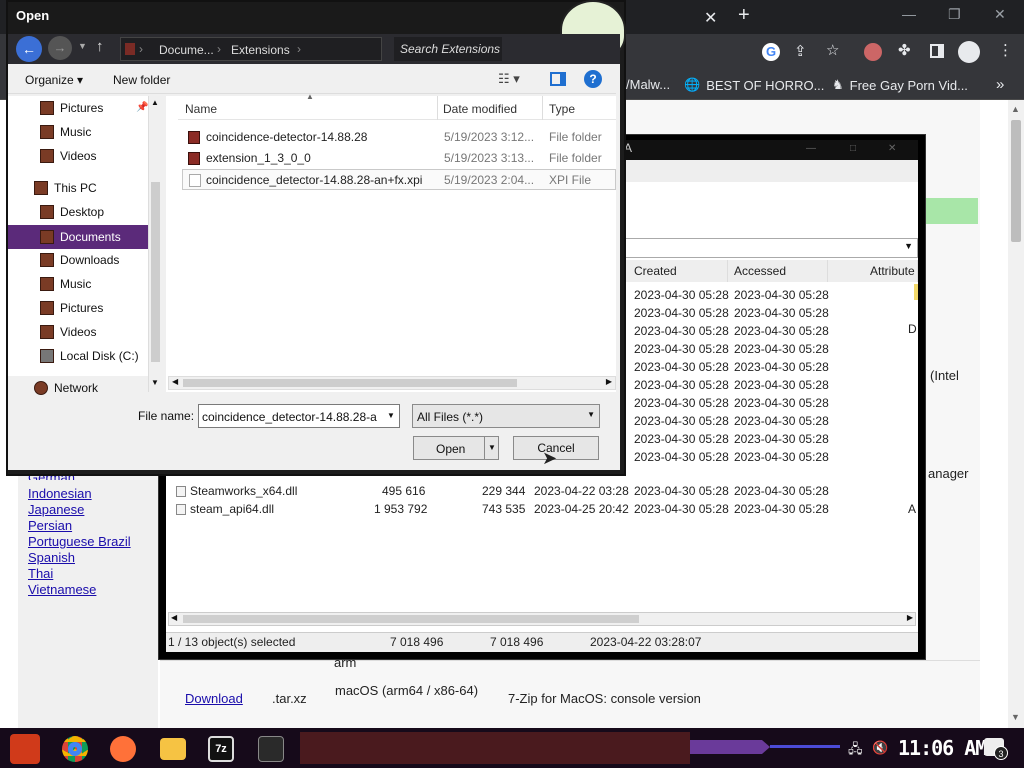  What do you see at coordinates (942, 748) in the screenshot?
I see `clock: 11:06 AM` at bounding box center [942, 748].